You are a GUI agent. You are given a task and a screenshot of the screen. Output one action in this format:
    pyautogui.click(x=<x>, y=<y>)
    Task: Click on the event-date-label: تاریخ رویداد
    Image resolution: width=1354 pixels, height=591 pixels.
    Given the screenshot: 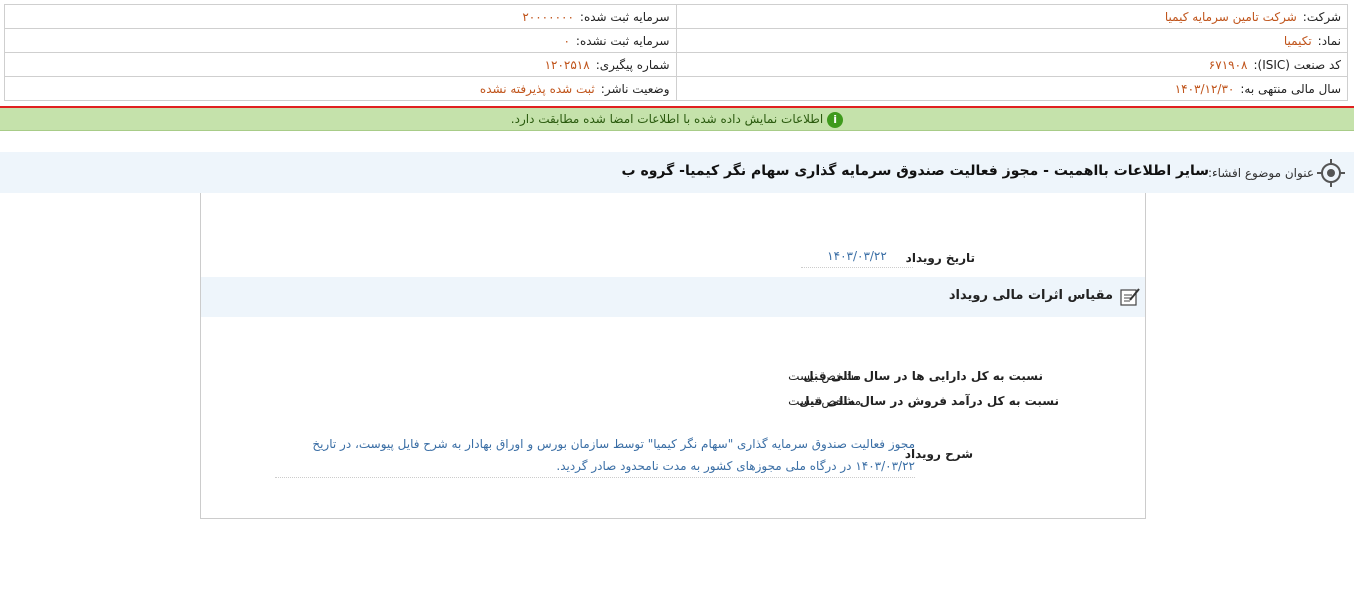 What is the action you would take?
    pyautogui.click(x=940, y=258)
    